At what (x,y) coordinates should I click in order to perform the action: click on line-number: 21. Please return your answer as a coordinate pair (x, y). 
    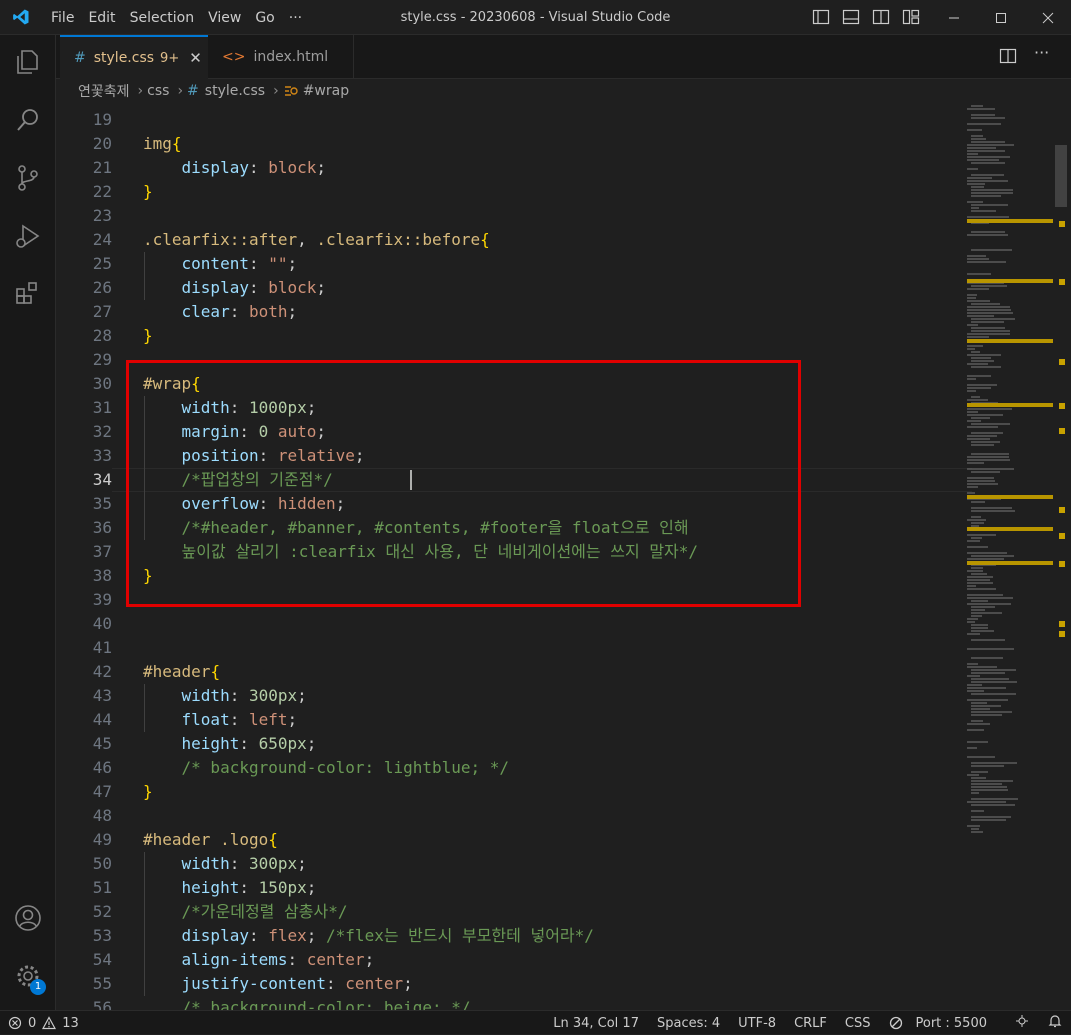
    Looking at the image, I should click on (102, 167).